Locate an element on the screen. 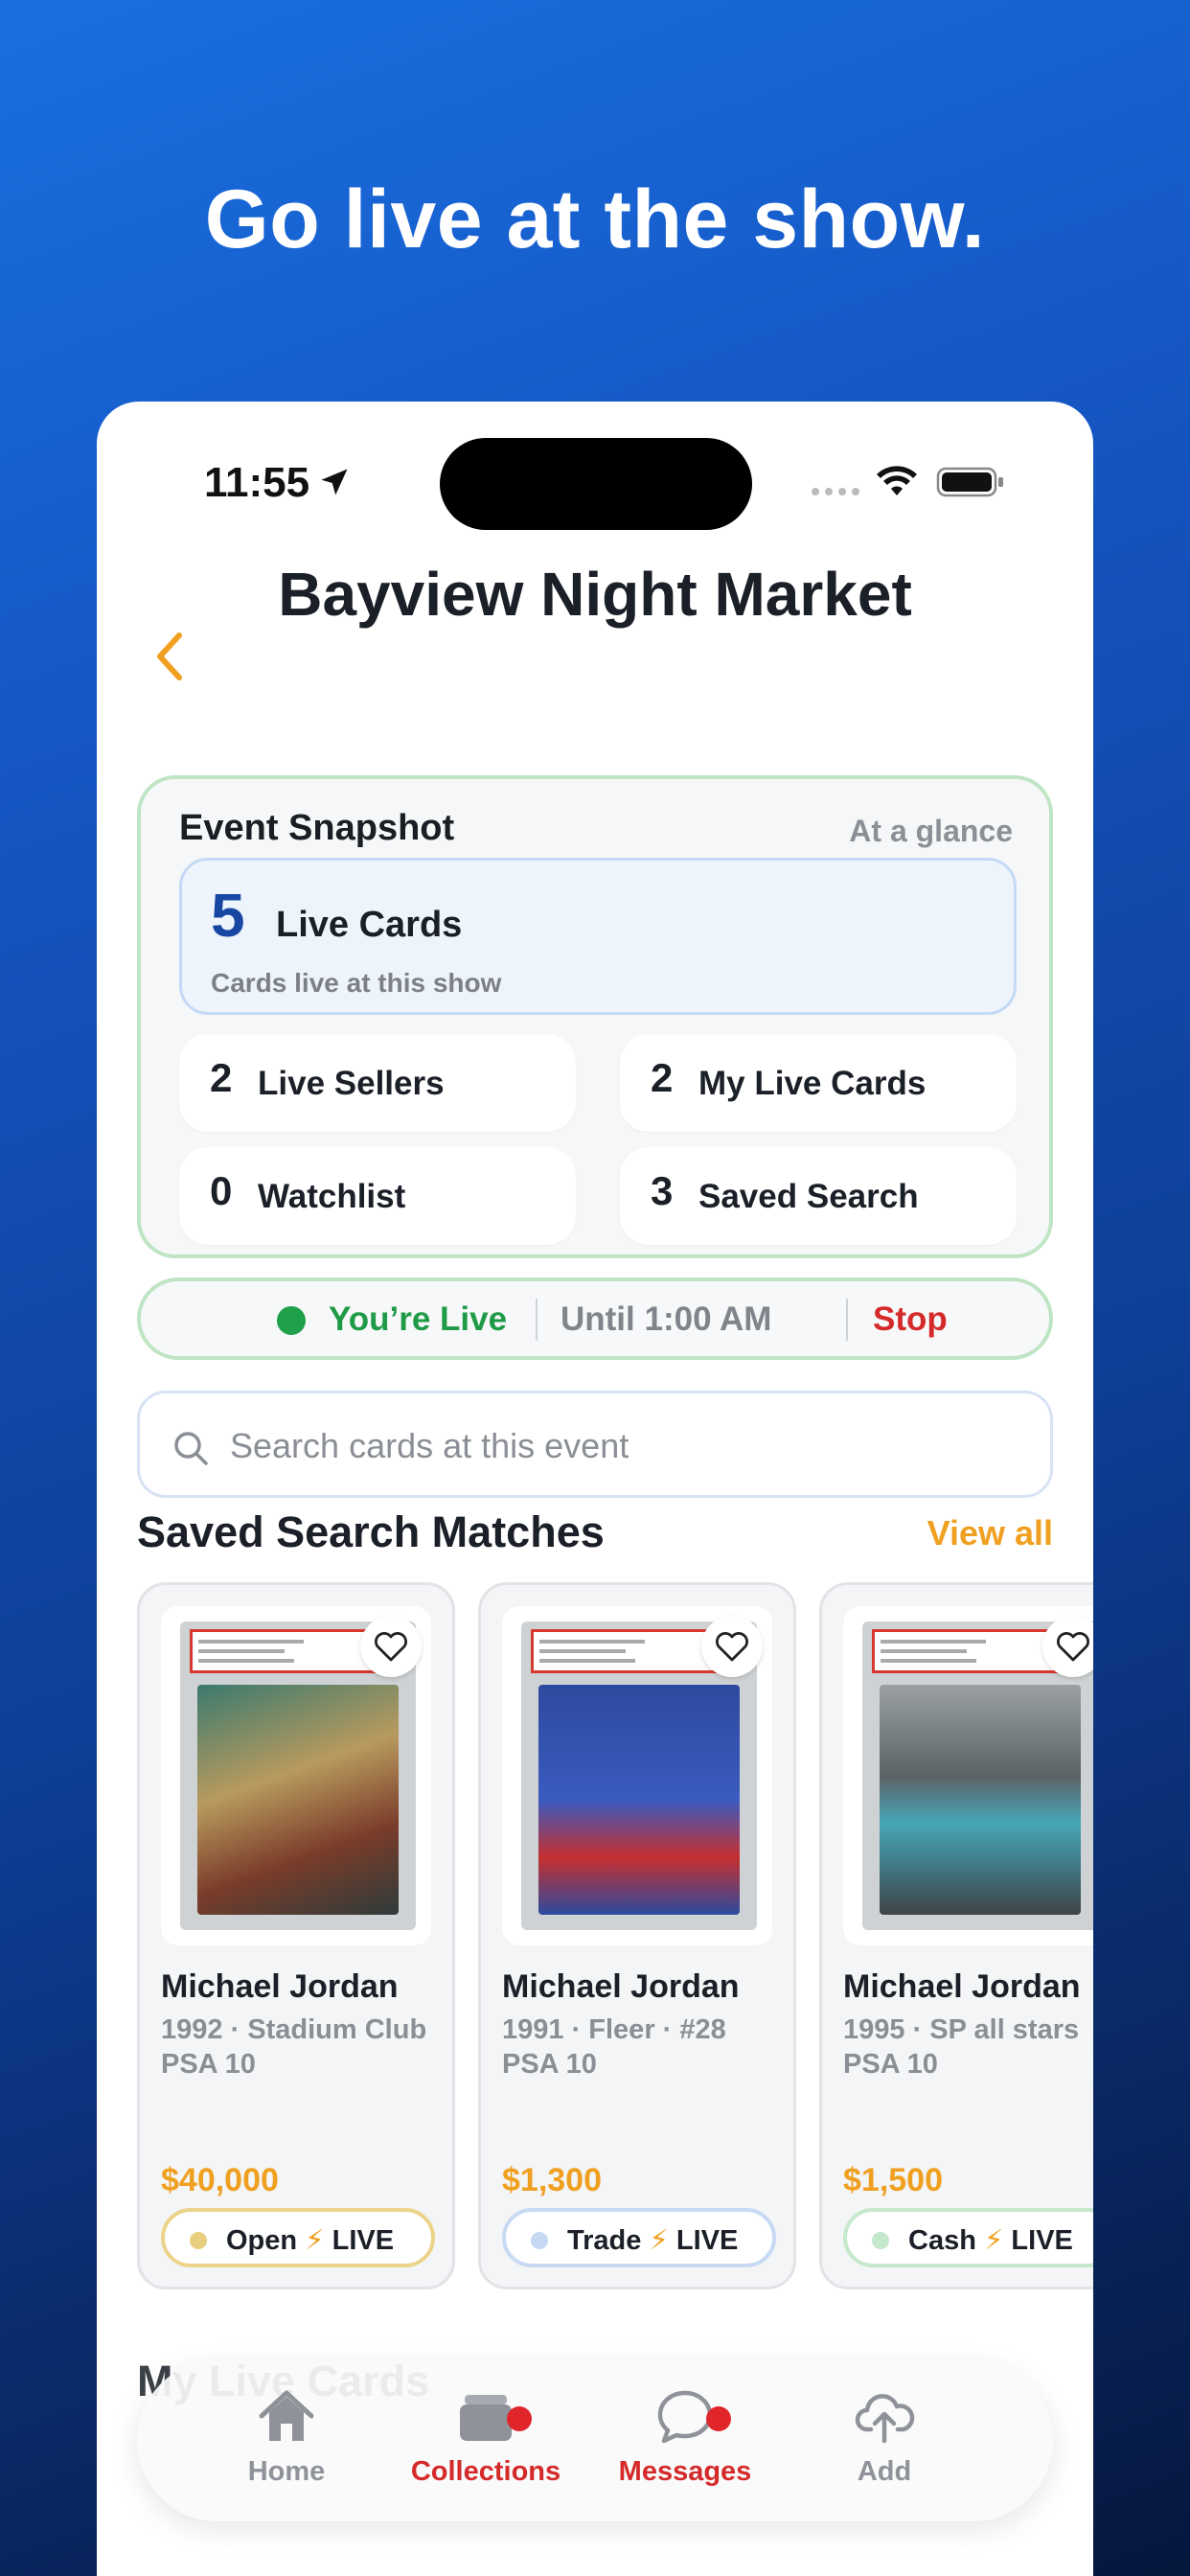  card-status-chip: Cash ⚡ LIVE is located at coordinates (968, 2237).